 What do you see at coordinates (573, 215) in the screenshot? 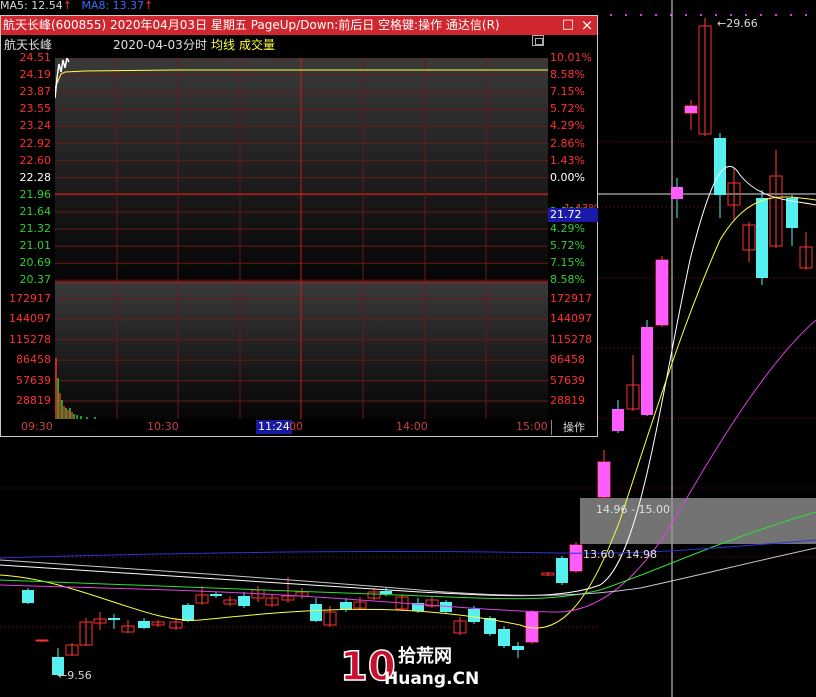
I see `cursor-price-tag: 21.72` at bounding box center [573, 215].